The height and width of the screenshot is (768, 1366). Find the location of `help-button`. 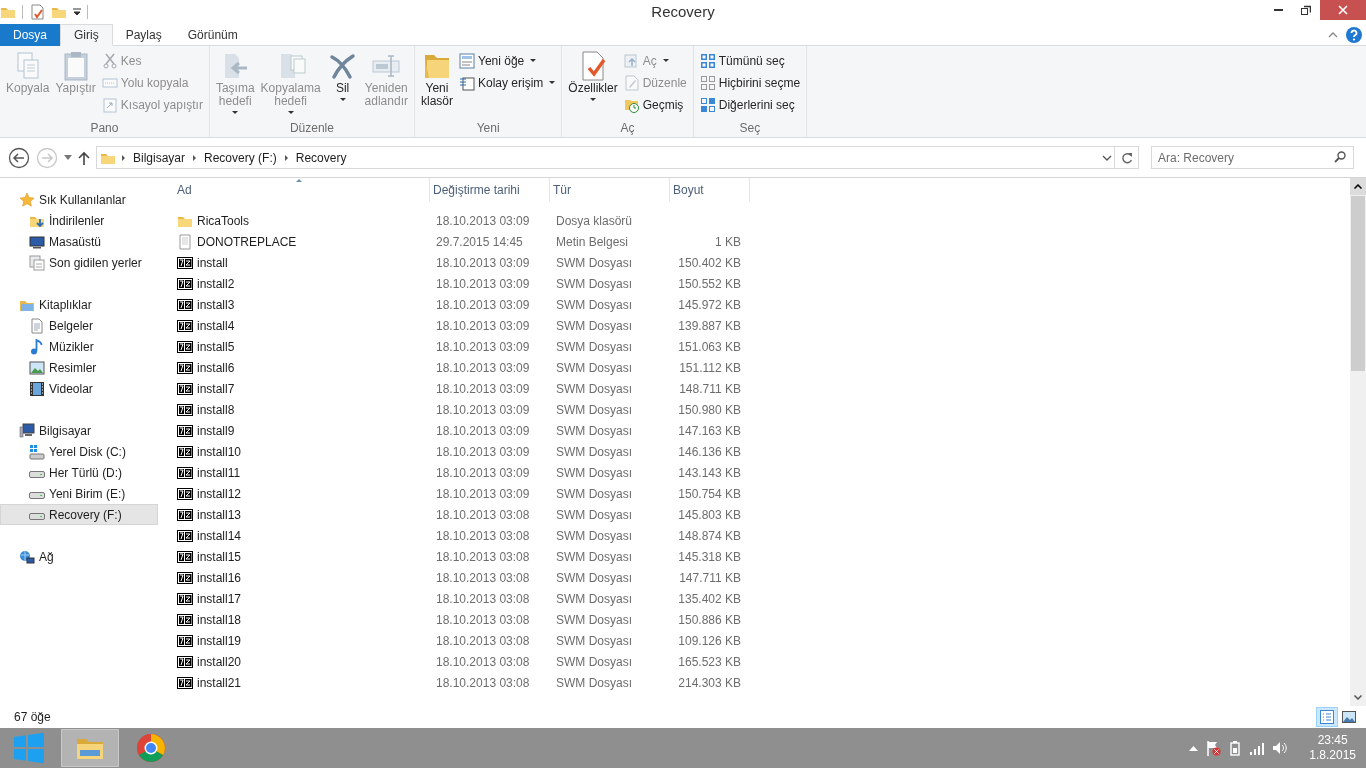

help-button is located at coordinates (1354, 34).